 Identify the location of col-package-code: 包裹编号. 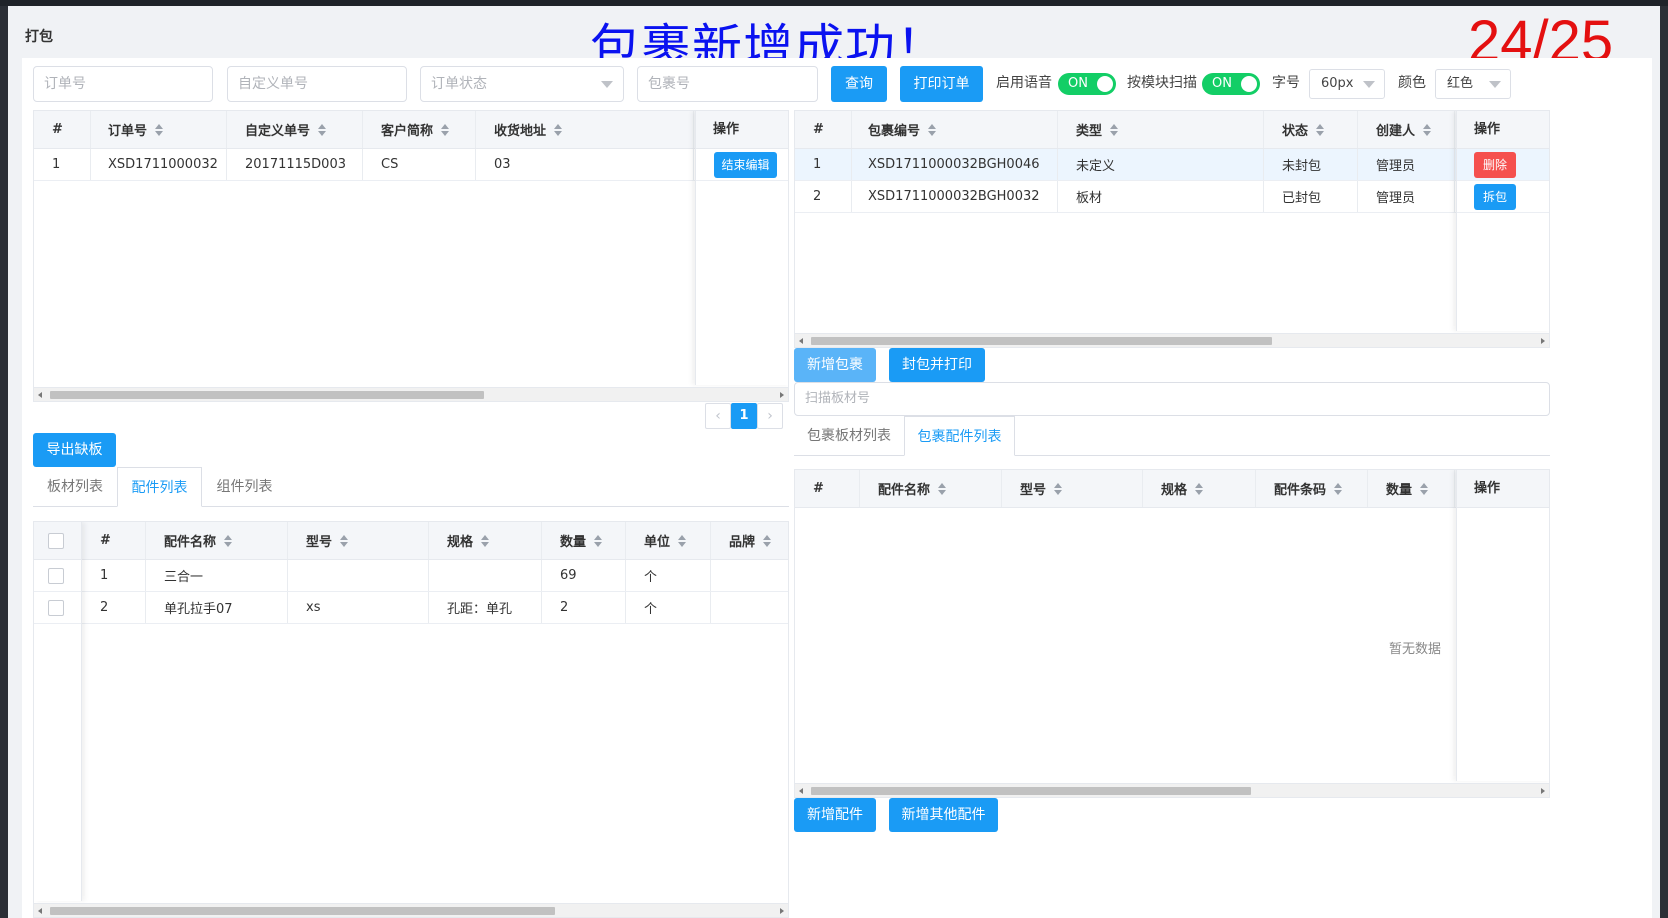
(955, 129).